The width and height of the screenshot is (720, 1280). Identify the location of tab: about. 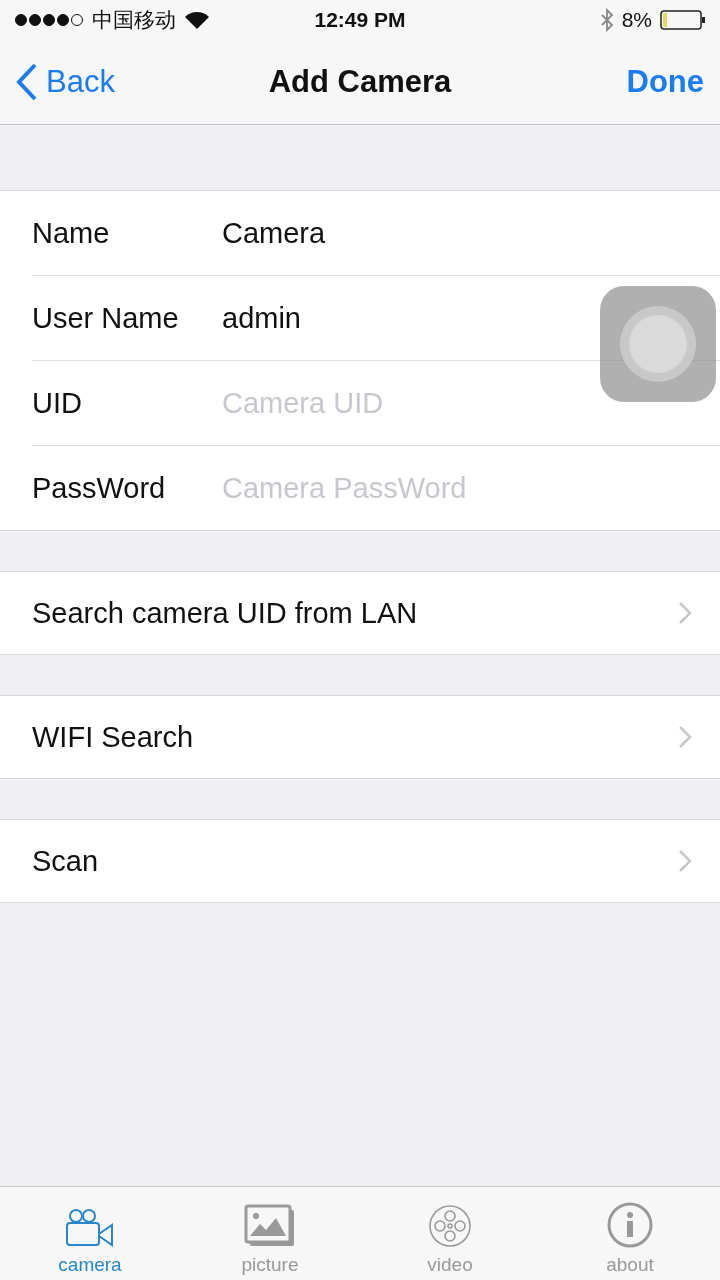
(630, 1233).